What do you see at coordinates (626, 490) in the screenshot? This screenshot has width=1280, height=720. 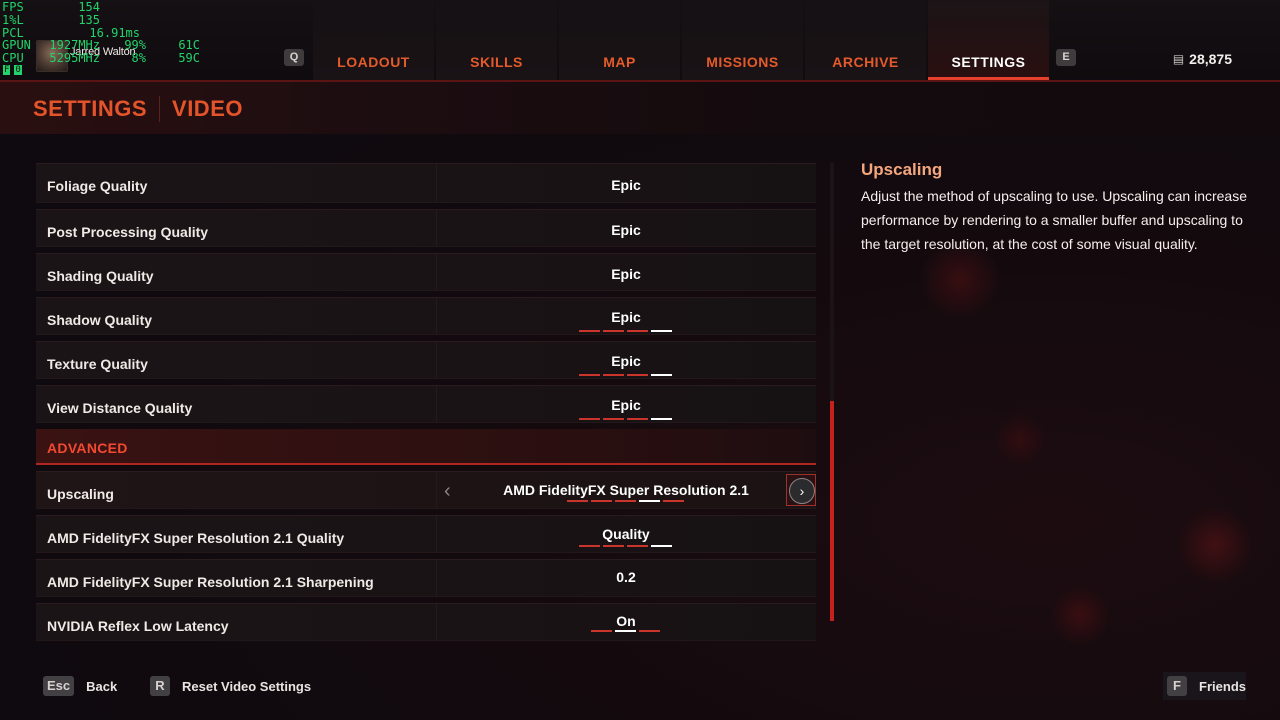 I see `setting-value: AMD FidelityFX Super Resolution 2.1` at bounding box center [626, 490].